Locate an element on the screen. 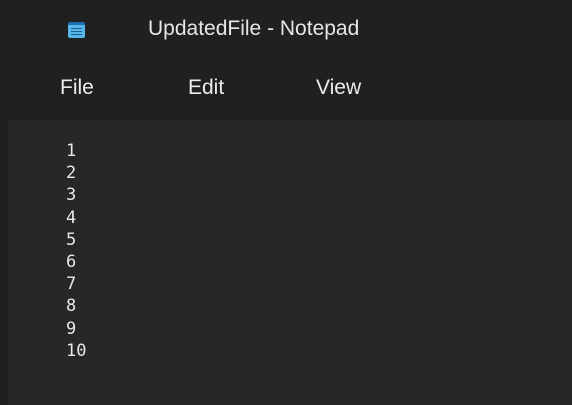  text-line: 8 is located at coordinates (71, 306).